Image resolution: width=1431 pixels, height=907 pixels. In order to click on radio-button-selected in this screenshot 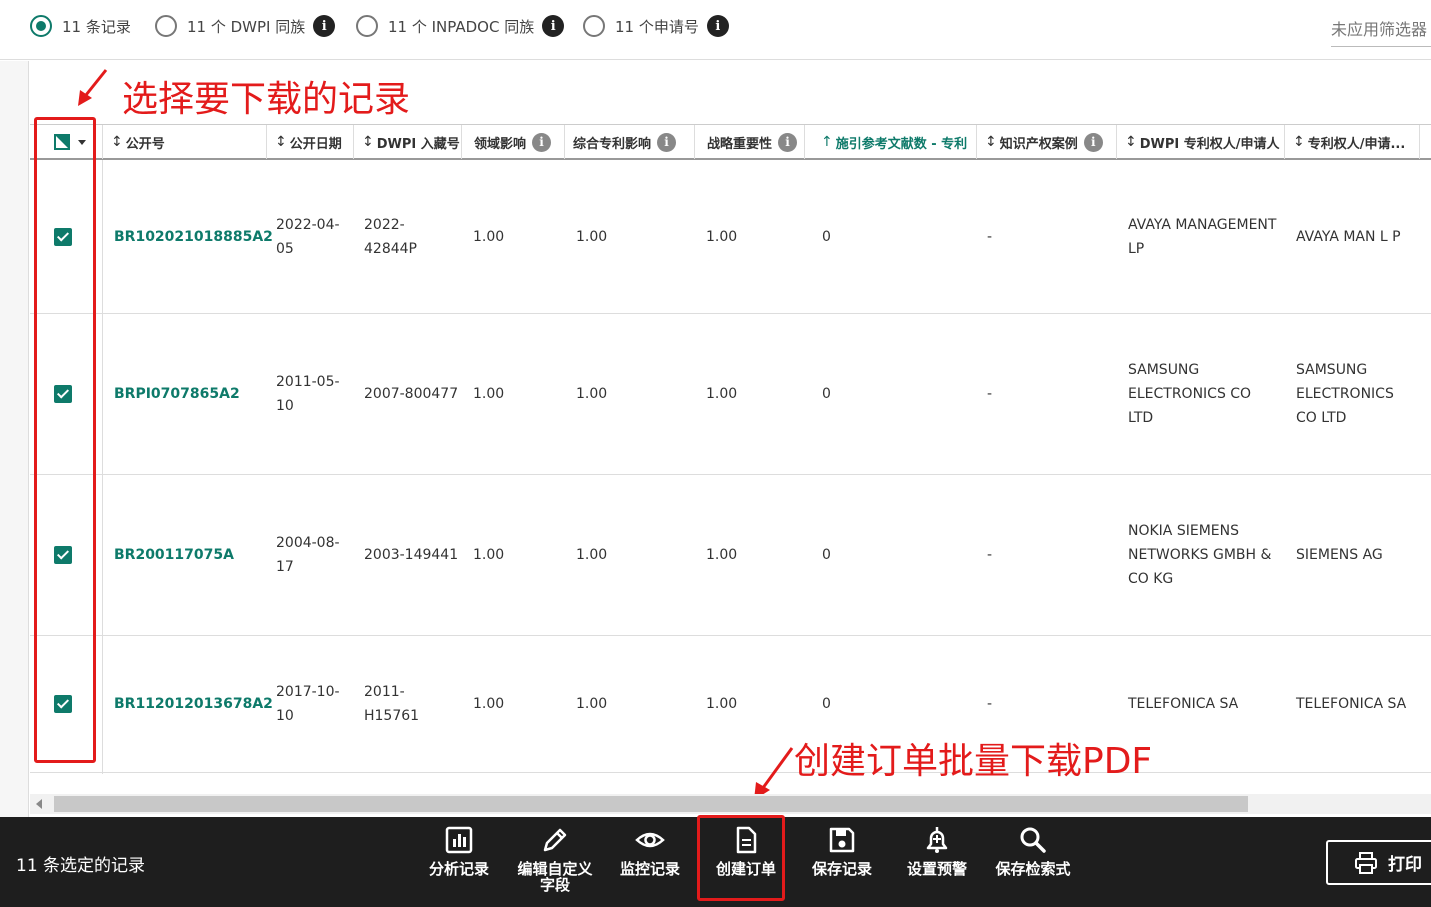, I will do `click(41, 26)`.